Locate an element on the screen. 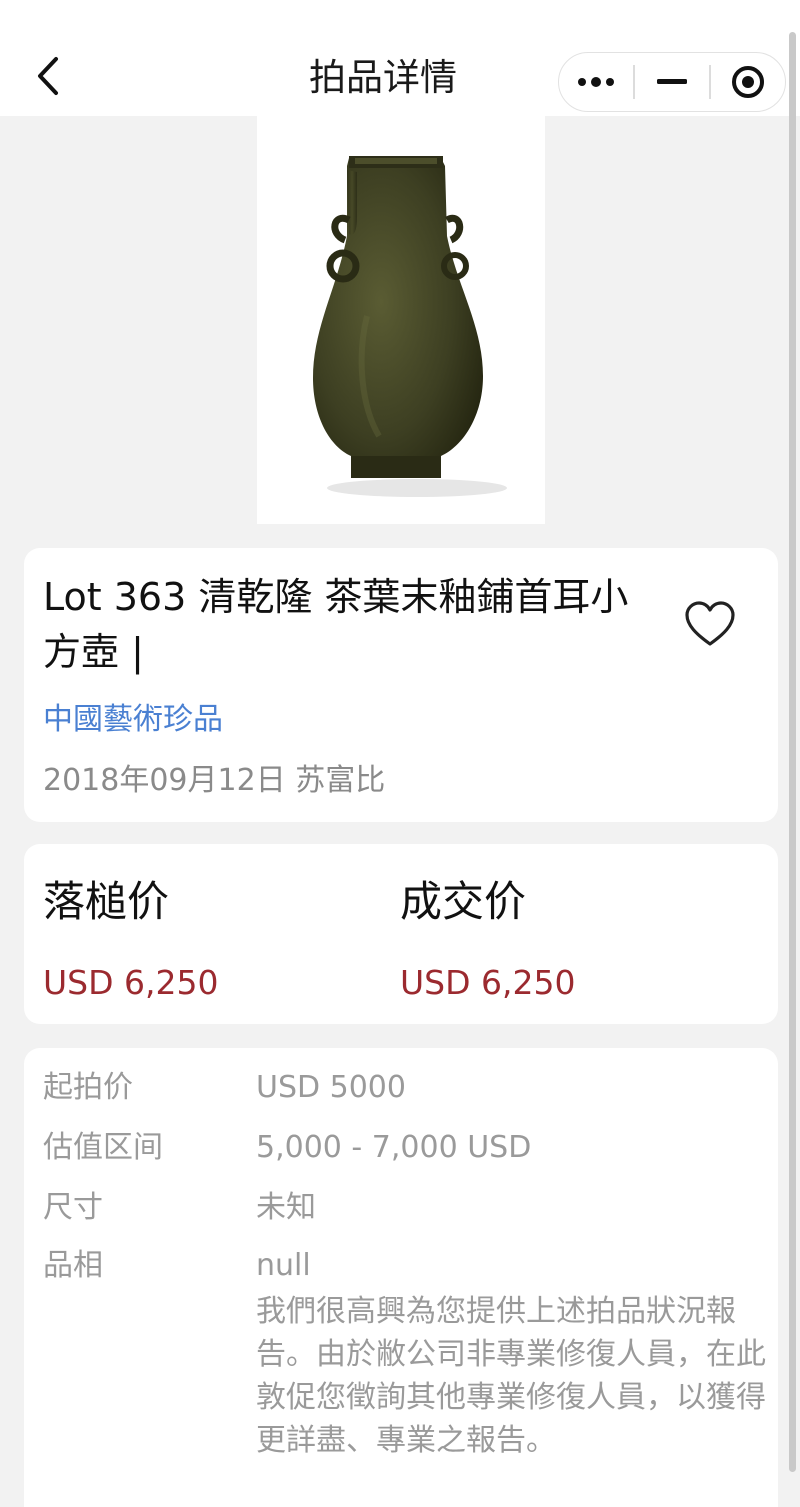  favorite-button is located at coordinates (710, 624).